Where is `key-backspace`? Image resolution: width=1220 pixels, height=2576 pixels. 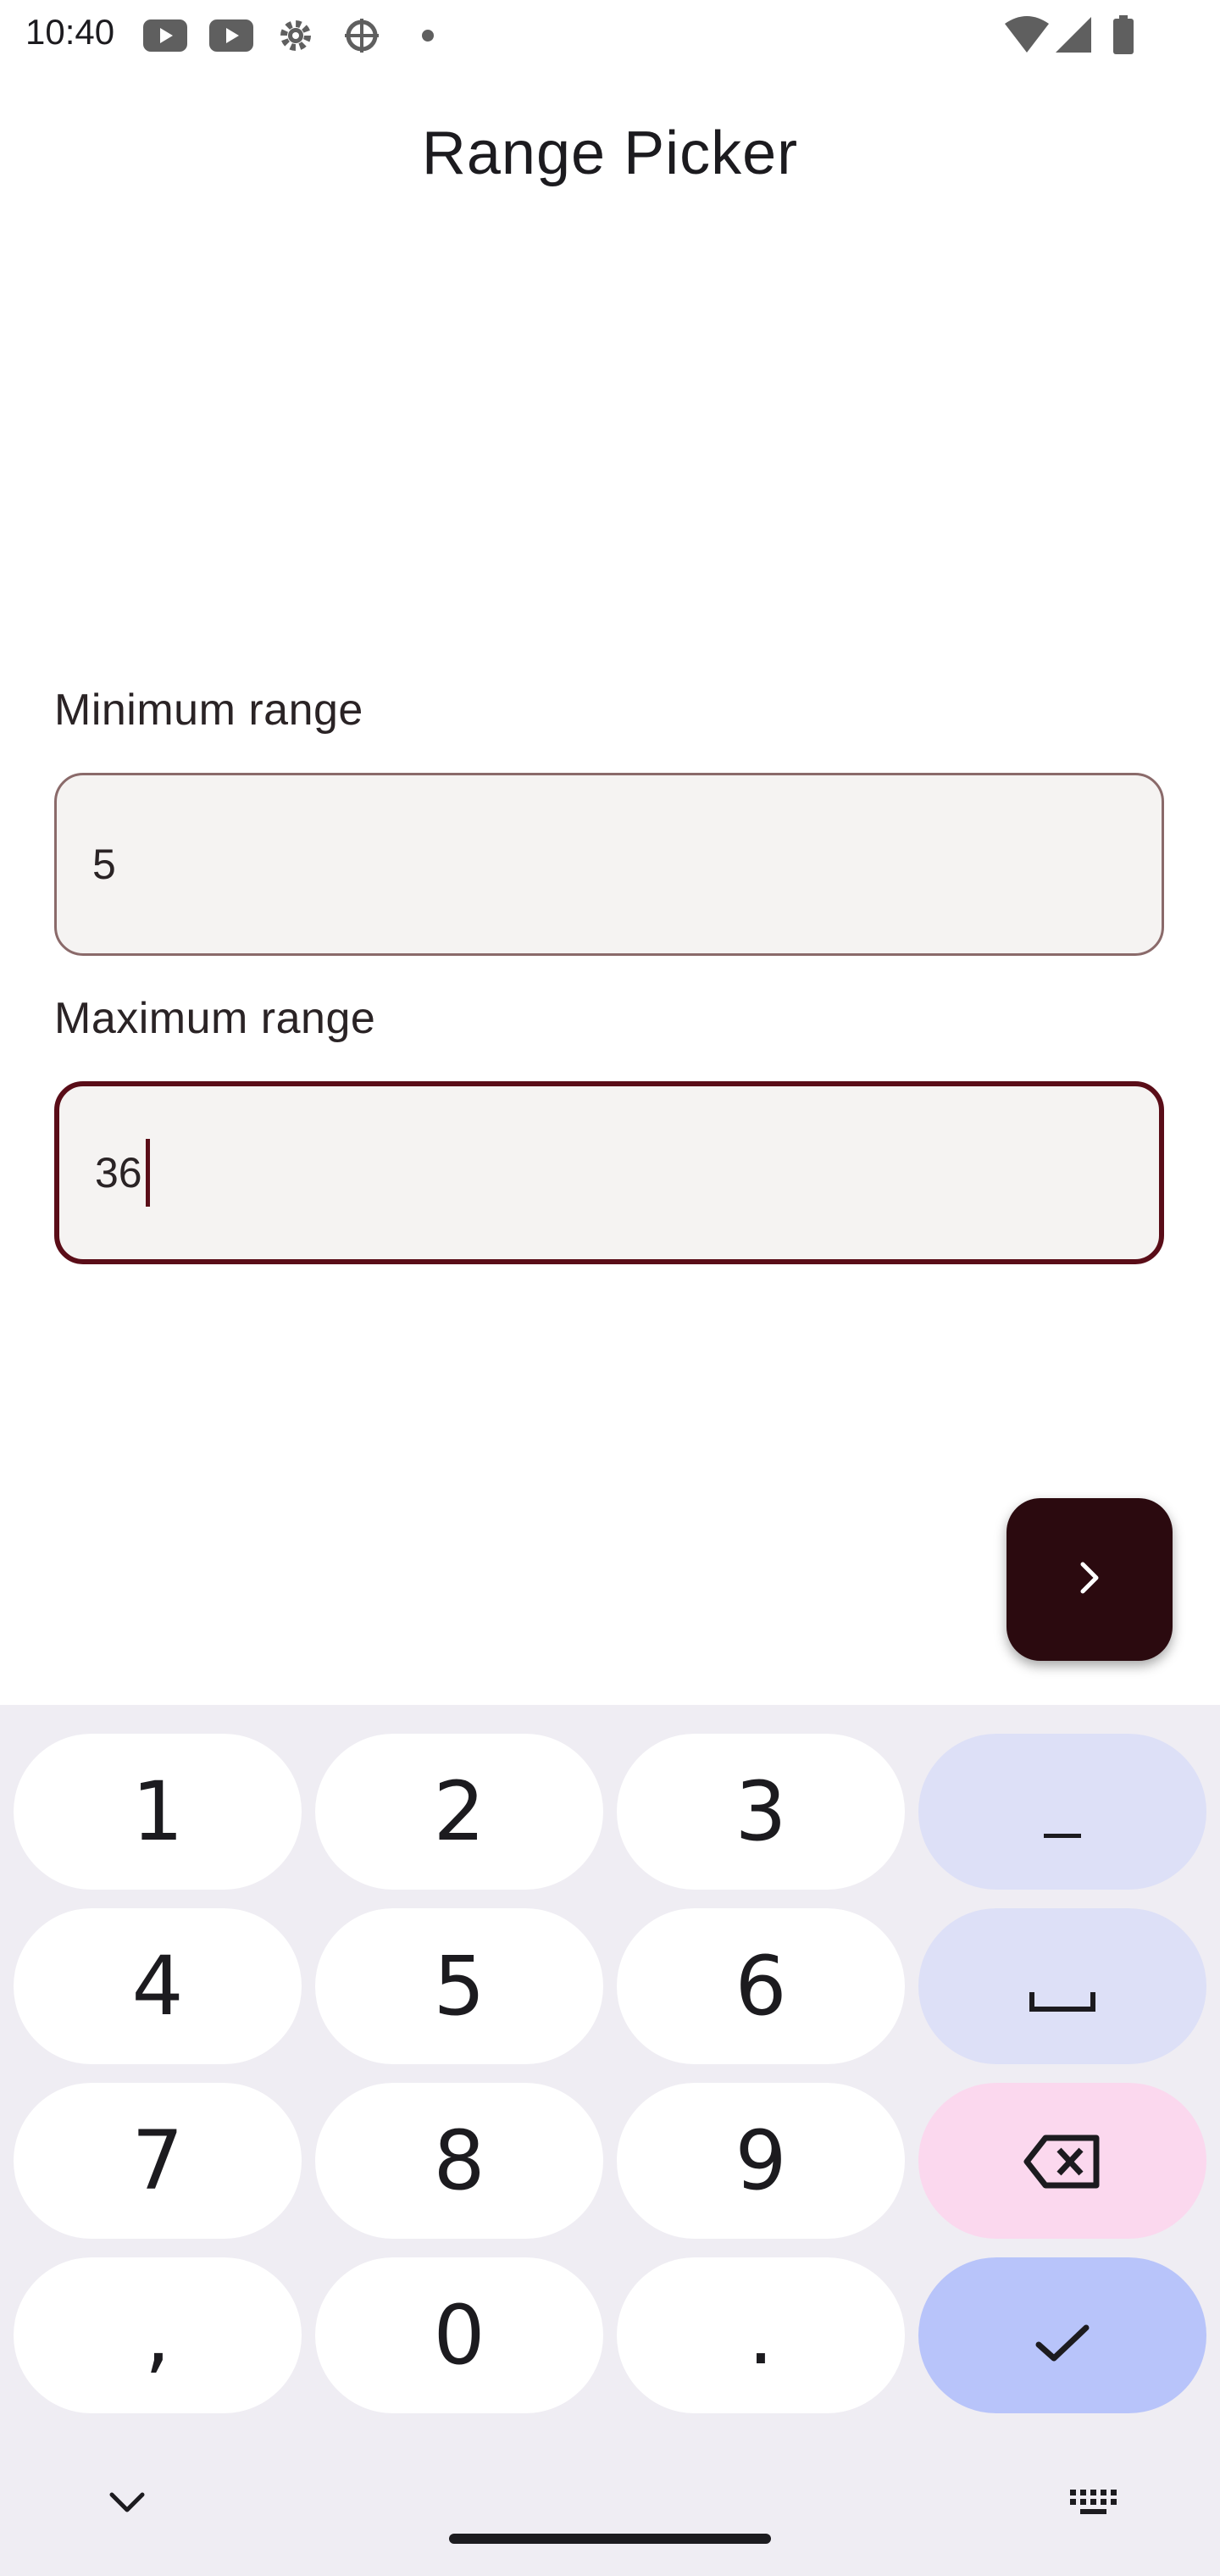
key-backspace is located at coordinates (1062, 2161).